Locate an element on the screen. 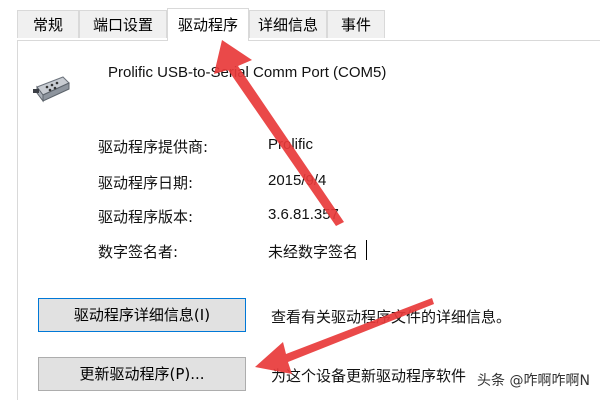 The height and width of the screenshot is (400, 600). signer-label: 数字签名者: is located at coordinates (138, 252).